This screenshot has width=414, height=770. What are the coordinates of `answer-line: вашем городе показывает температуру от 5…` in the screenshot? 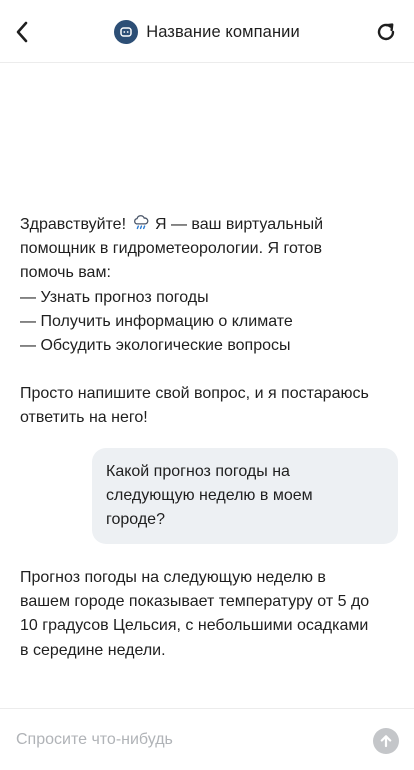 It's located at (195, 602).